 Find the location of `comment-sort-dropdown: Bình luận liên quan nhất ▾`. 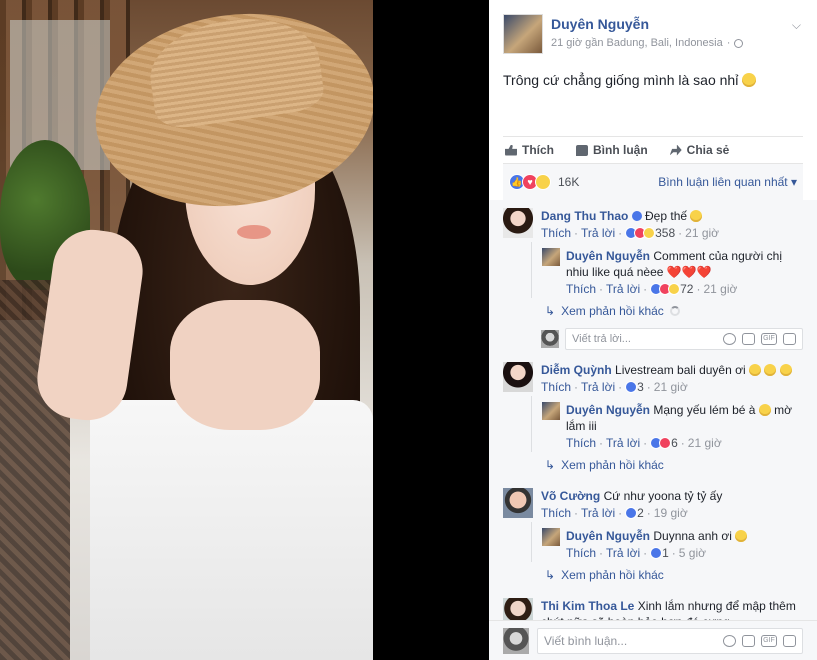

comment-sort-dropdown: Bình luận liên quan nhất ▾ is located at coordinates (727, 182).